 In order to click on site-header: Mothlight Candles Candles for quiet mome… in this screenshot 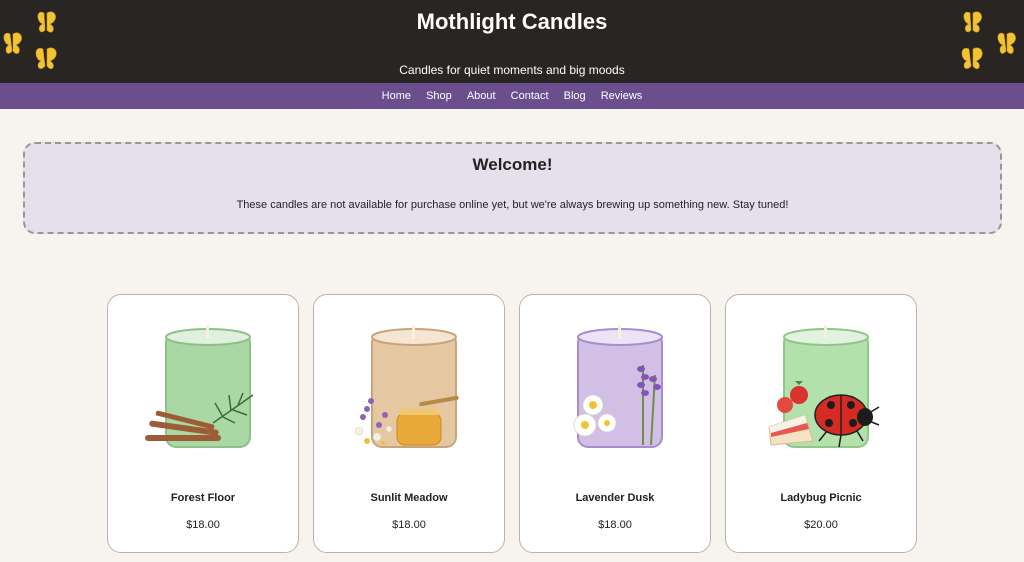, I will do `click(512, 41)`.